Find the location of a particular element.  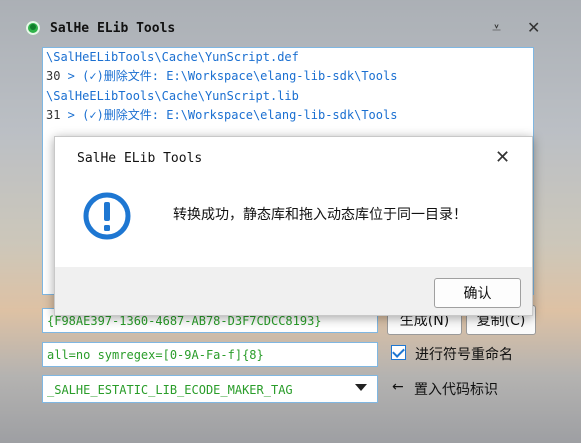

rename-label: 进行符号重命名 is located at coordinates (464, 354).